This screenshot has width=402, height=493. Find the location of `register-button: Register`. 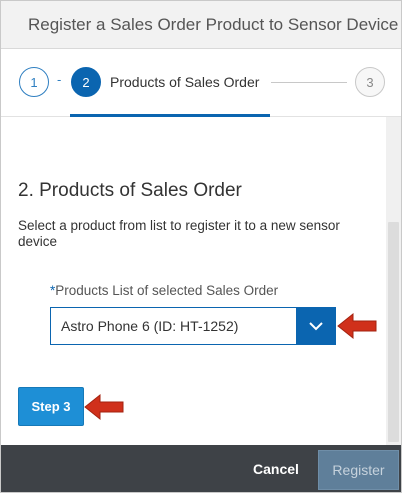

register-button: Register is located at coordinates (358, 470).